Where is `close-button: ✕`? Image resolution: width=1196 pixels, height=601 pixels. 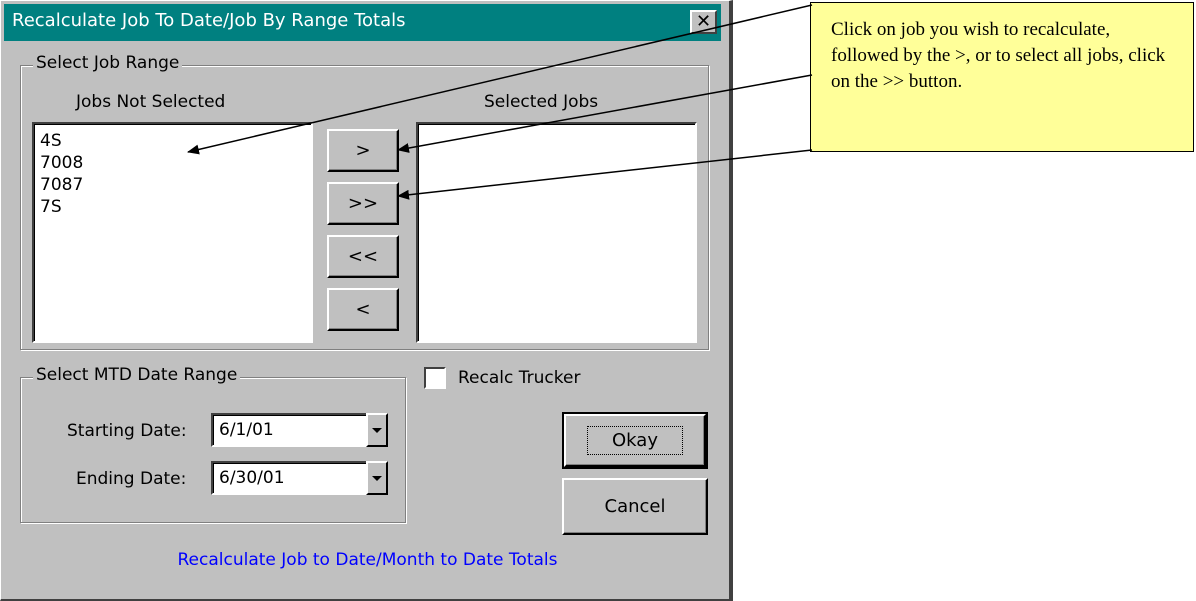
close-button: ✕ is located at coordinates (703, 22).